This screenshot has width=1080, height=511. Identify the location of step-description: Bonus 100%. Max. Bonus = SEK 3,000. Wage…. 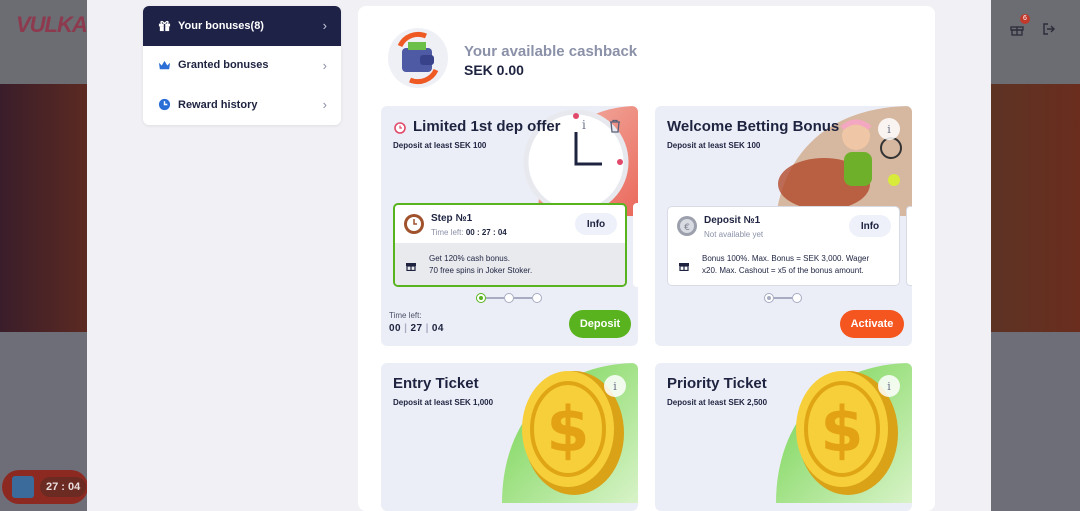
(783, 265).